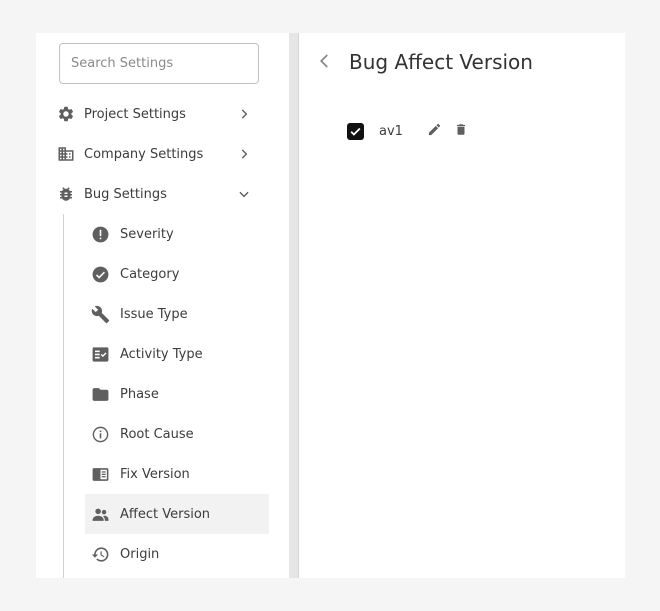 Image resolution: width=660 pixels, height=611 pixels. I want to click on nav-item-project-settings: Project Settings, so click(153, 114).